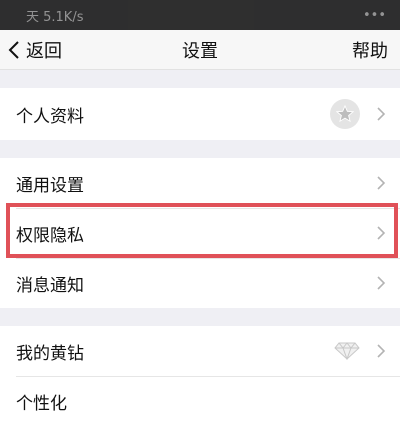 This screenshot has height=424, width=400. I want to click on settings-item-notifications: 消息通知, so click(200, 283).